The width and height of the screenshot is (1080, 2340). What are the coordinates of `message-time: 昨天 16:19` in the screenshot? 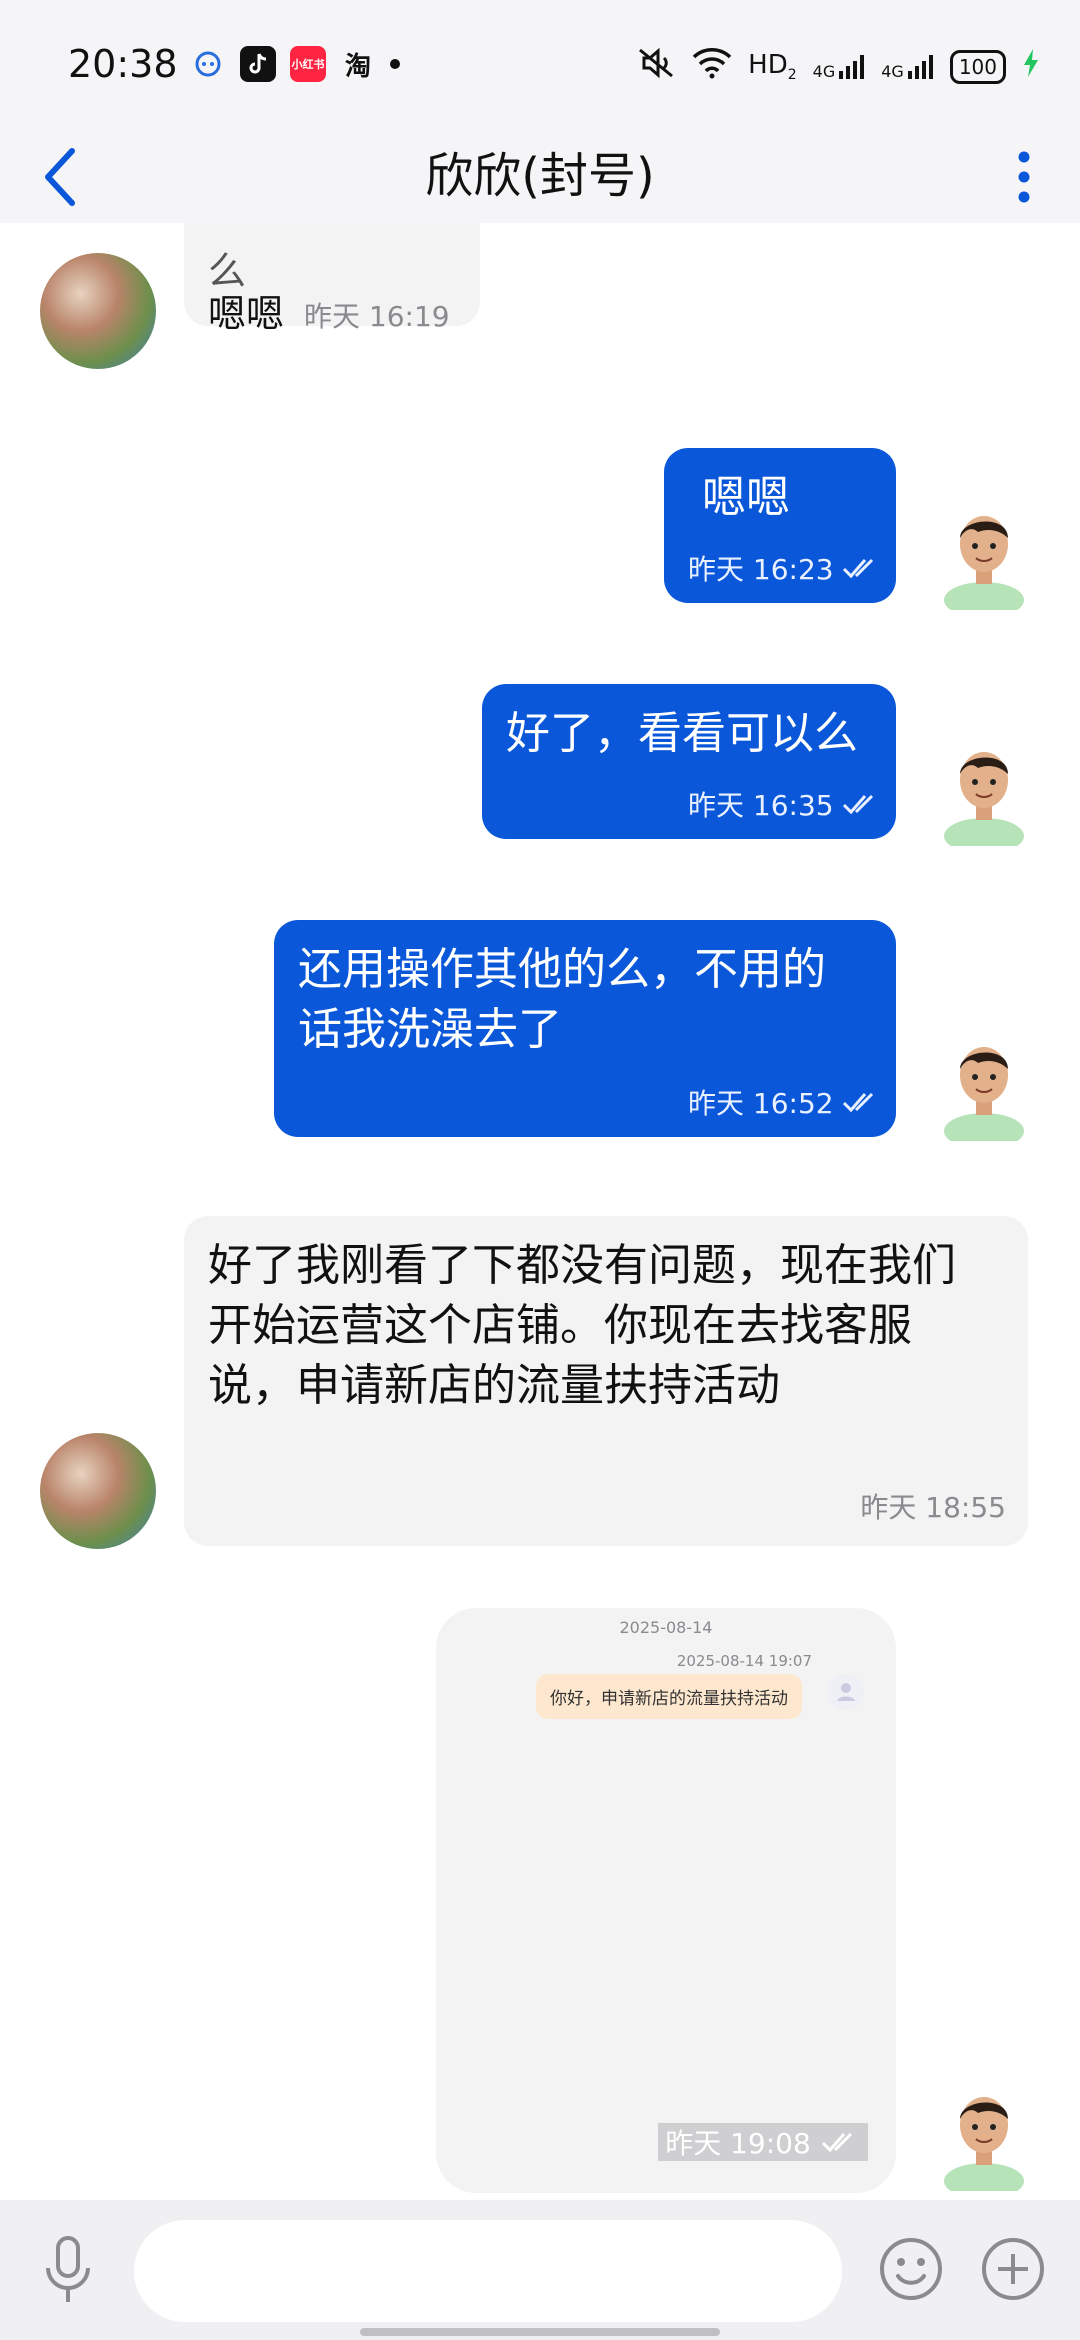 It's located at (377, 316).